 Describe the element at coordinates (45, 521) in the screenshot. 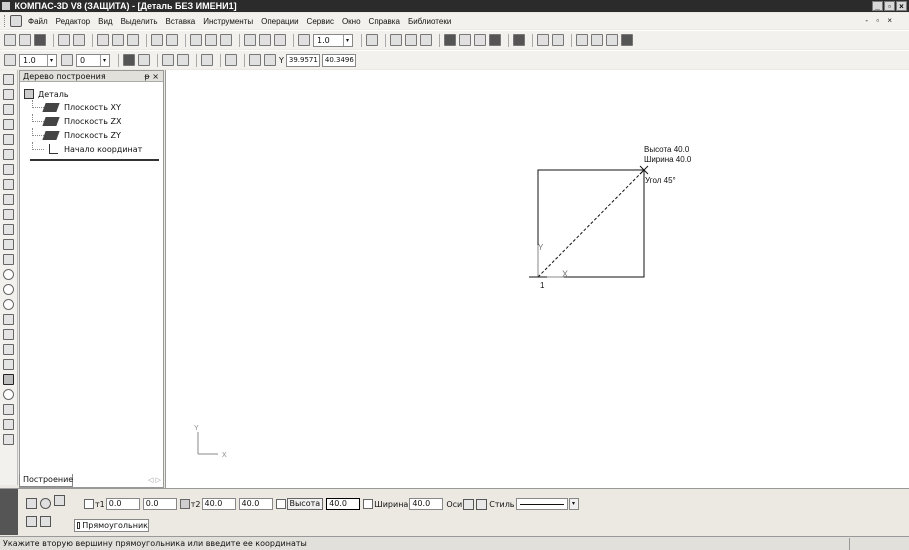

I see `help-props-icon` at that location.